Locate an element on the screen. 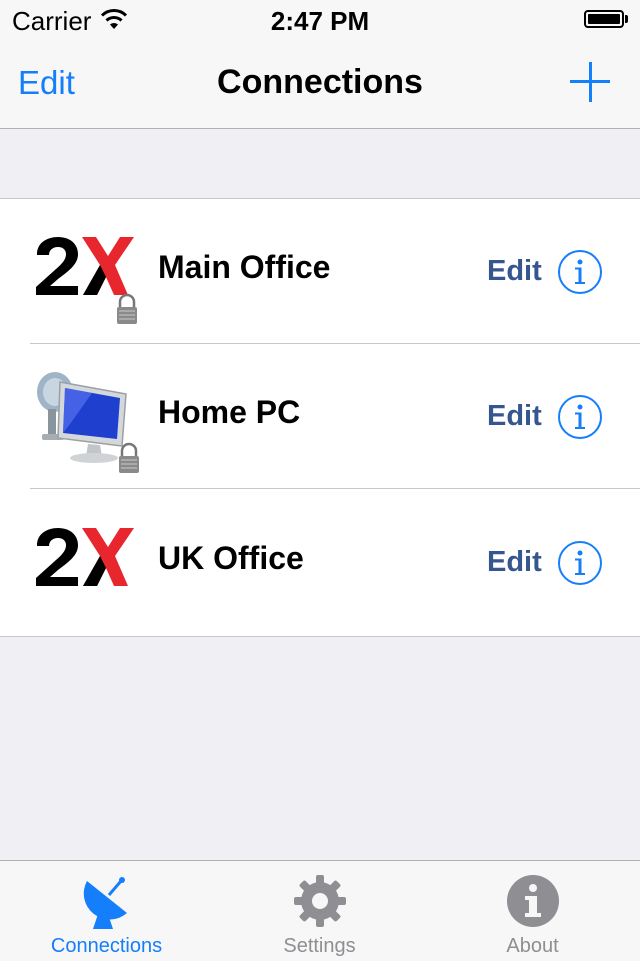  tab-label: Connections is located at coordinates (106, 946).